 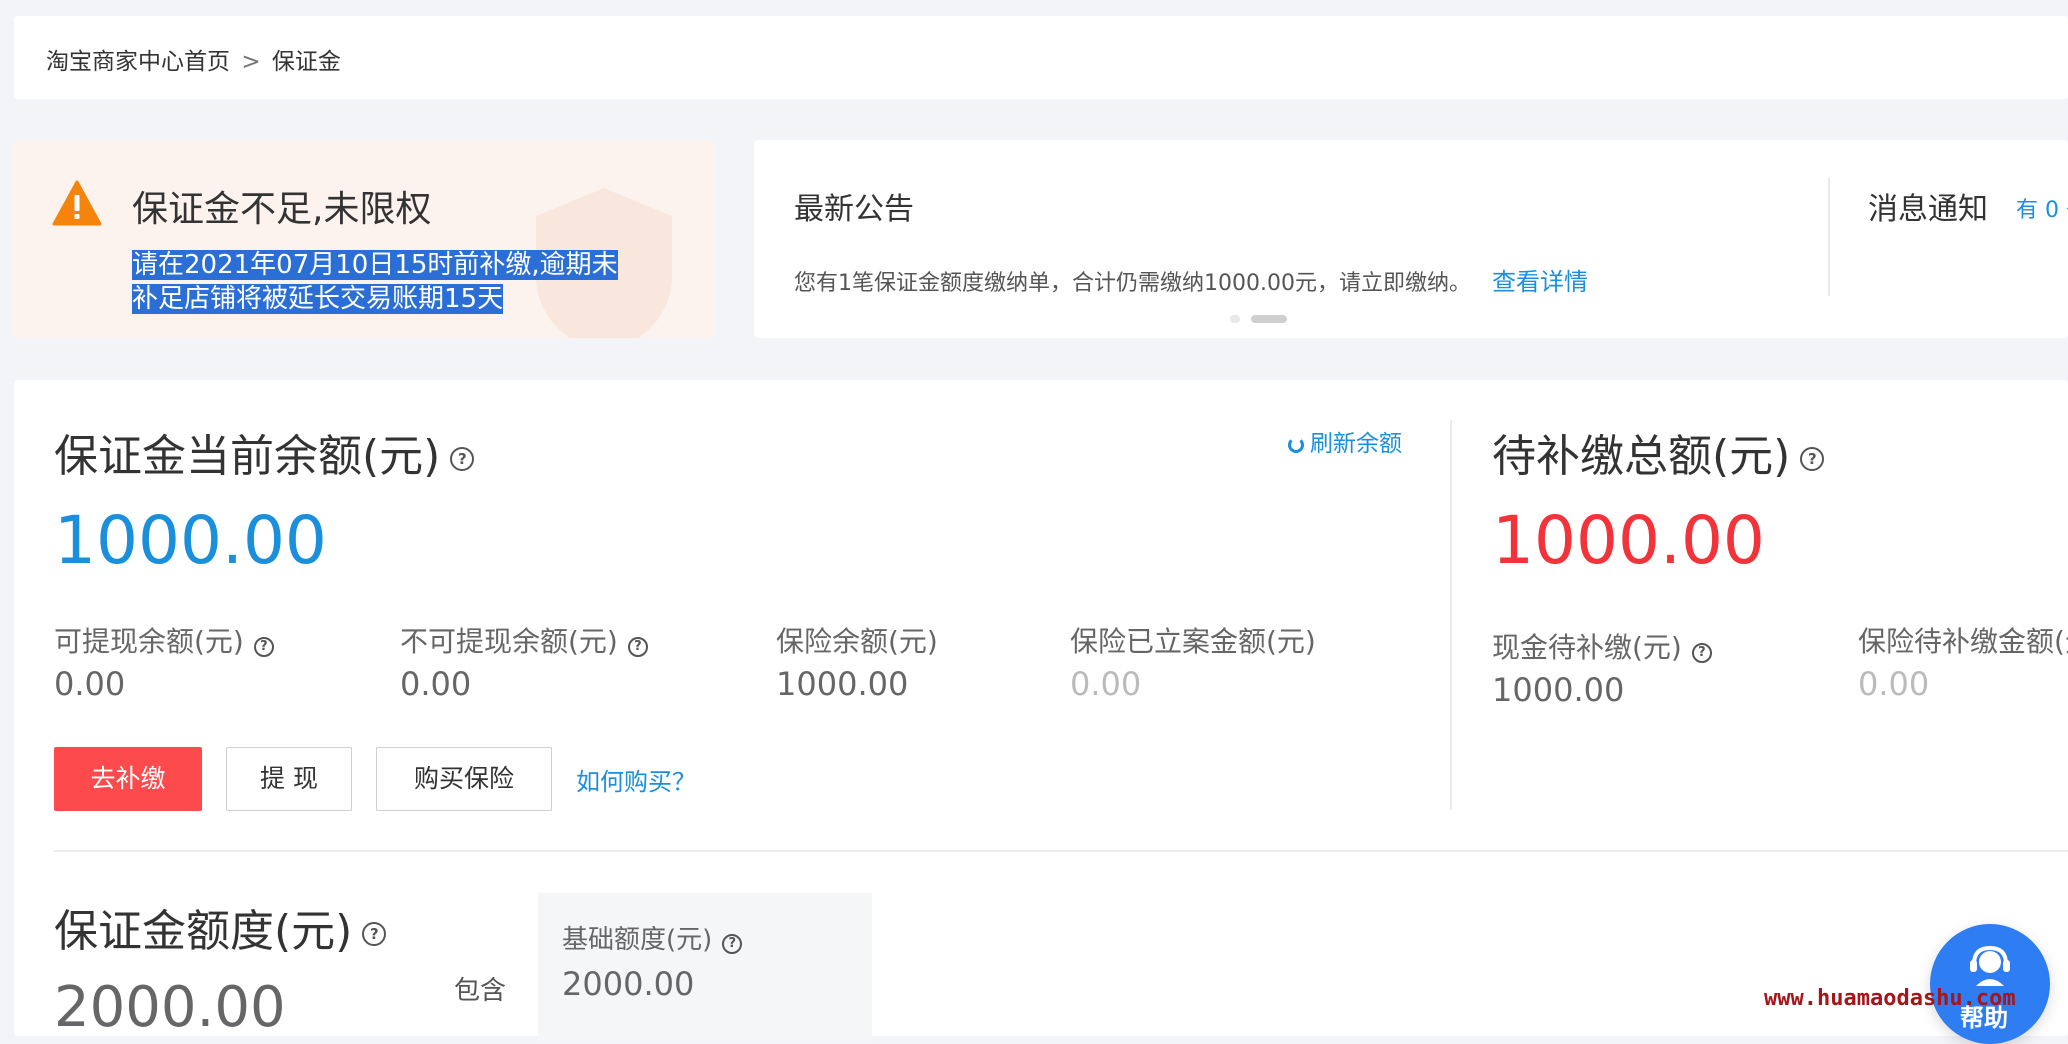 I want to click on horizontal-divider, so click(x=1061, y=851).